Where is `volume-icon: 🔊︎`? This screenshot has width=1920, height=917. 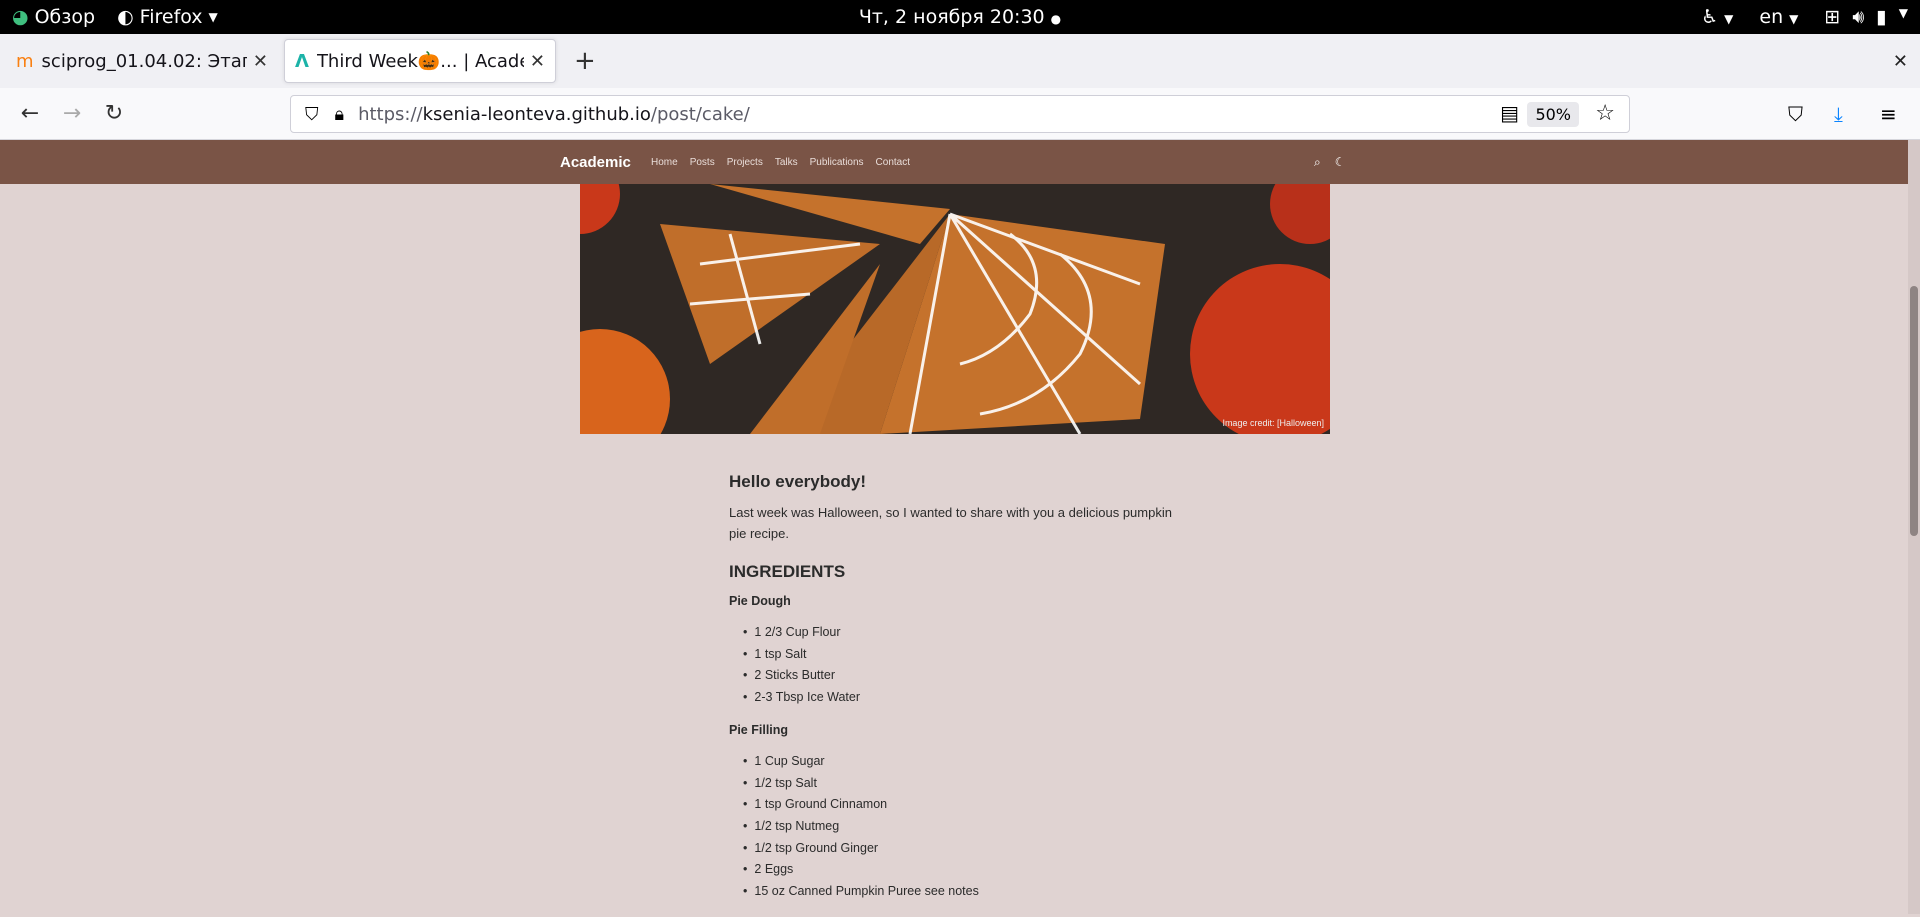
volume-icon: 🔊︎ is located at coordinates (1858, 17).